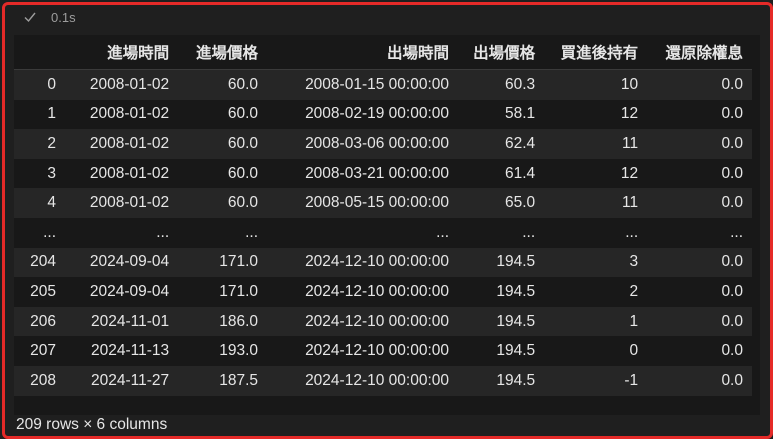 Image resolution: width=773 pixels, height=439 pixels. Describe the element at coordinates (377, 114) in the screenshot. I see `table-cell: 2008-02-19 00:00:00` at that location.